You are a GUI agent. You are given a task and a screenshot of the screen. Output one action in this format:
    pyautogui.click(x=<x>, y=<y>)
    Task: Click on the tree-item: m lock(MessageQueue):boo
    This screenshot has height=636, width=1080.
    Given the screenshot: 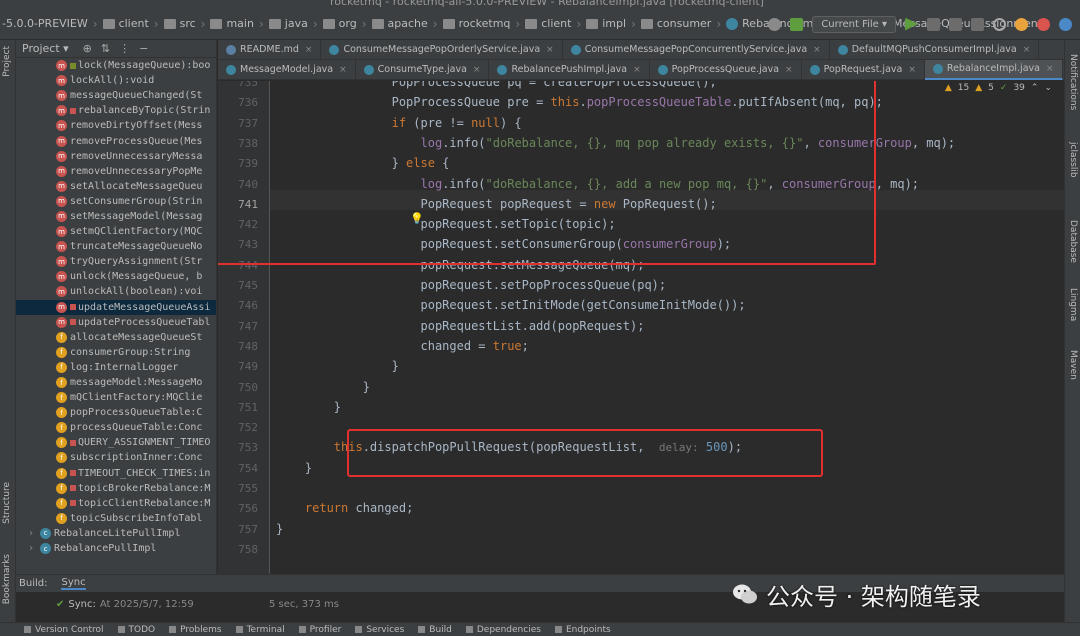 What is the action you would take?
    pyautogui.click(x=116, y=65)
    